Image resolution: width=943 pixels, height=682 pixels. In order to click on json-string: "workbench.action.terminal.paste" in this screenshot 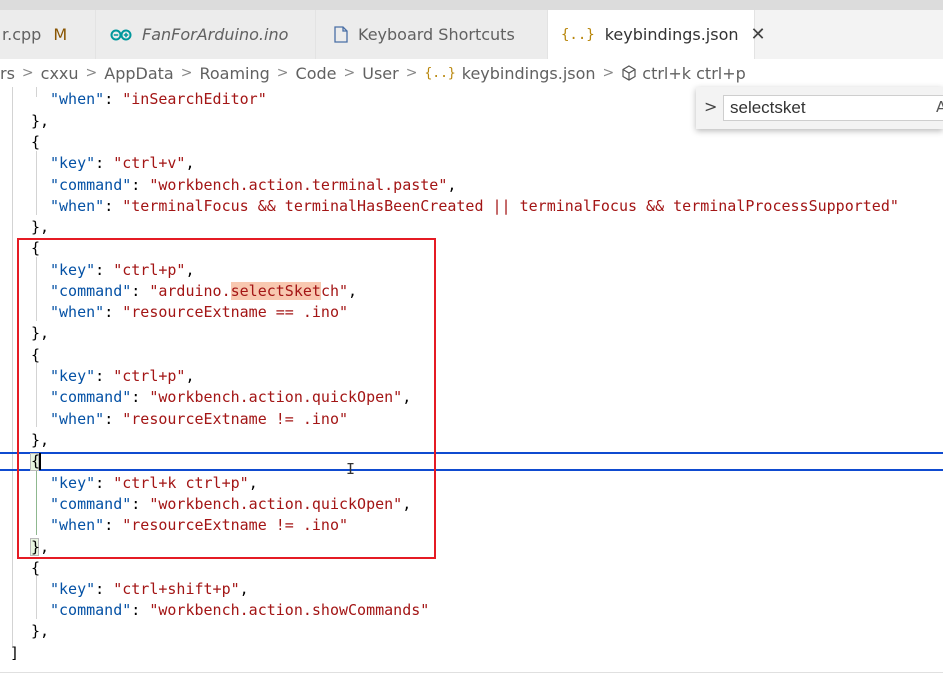, I will do `click(298, 185)`.